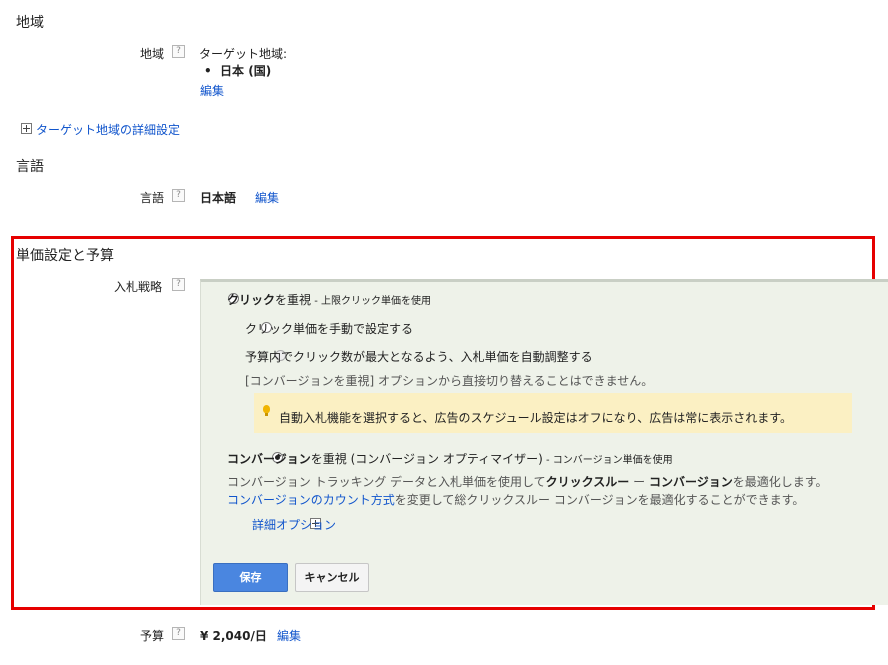  What do you see at coordinates (26, 128) in the screenshot?
I see `expand-plus-icon` at bounding box center [26, 128].